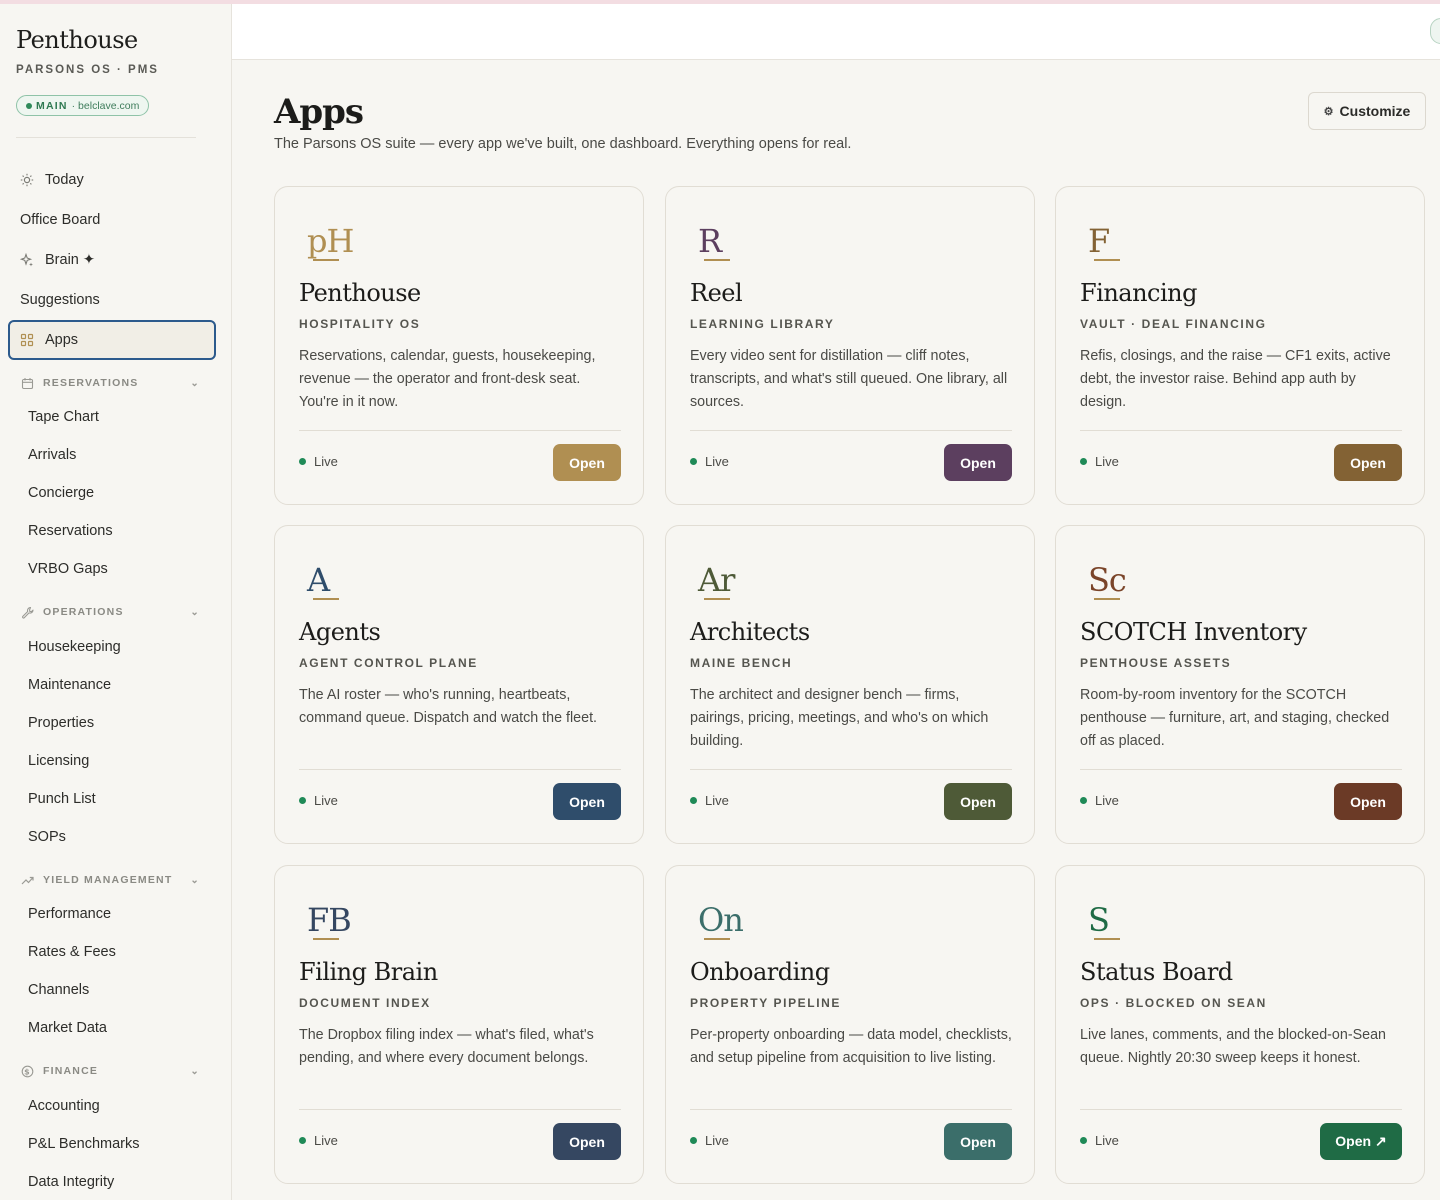  I want to click on sidebar-item-licensing: Licensing, so click(58, 761).